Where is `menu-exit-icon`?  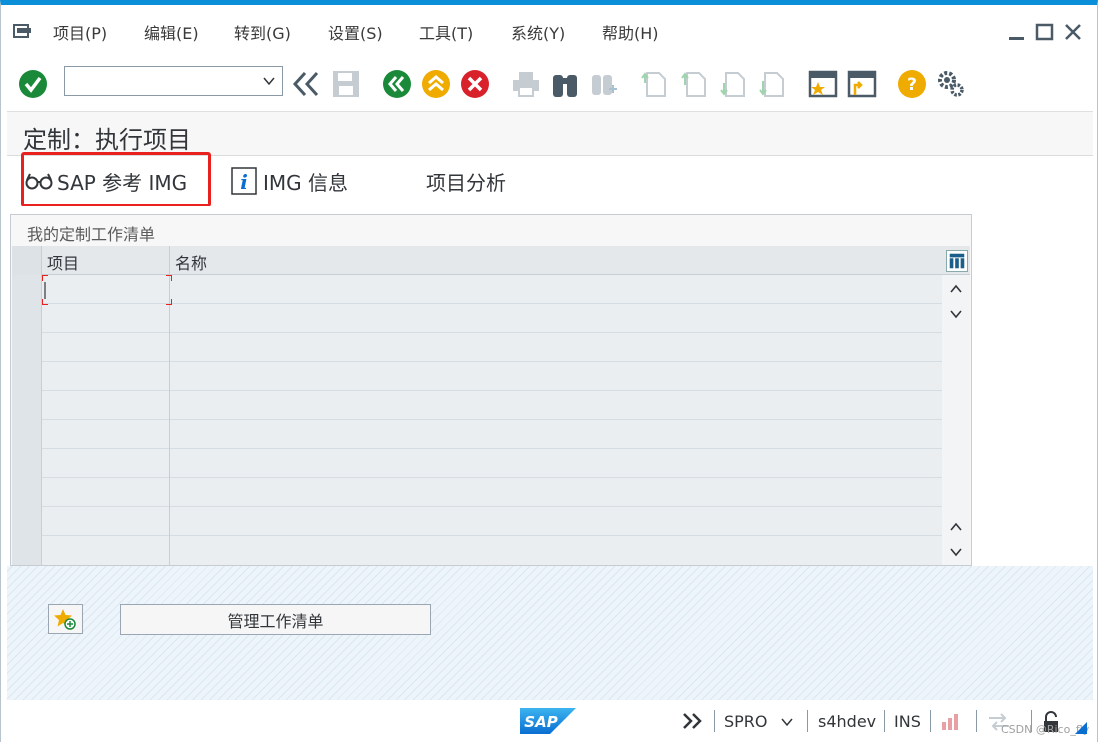
menu-exit-icon is located at coordinates (24, 31).